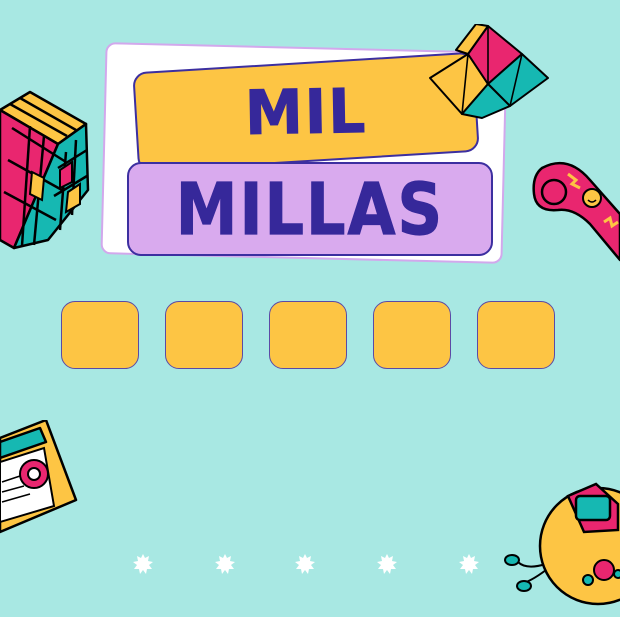  I want to click on vhs-tape-icon, so click(39, 477).